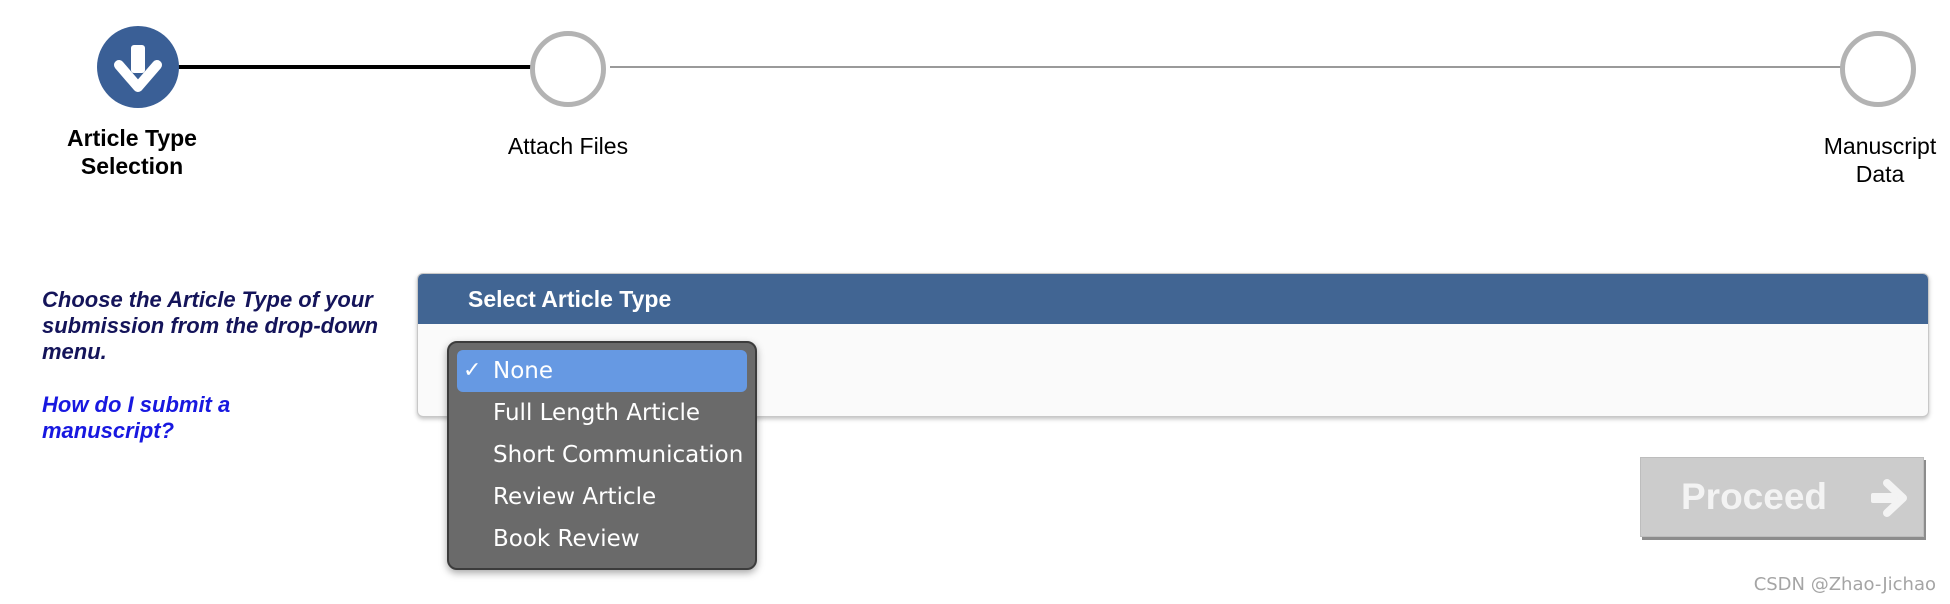 This screenshot has height=604, width=1950. I want to click on menu-option-full-length-article: Full Length Article, so click(602, 413).